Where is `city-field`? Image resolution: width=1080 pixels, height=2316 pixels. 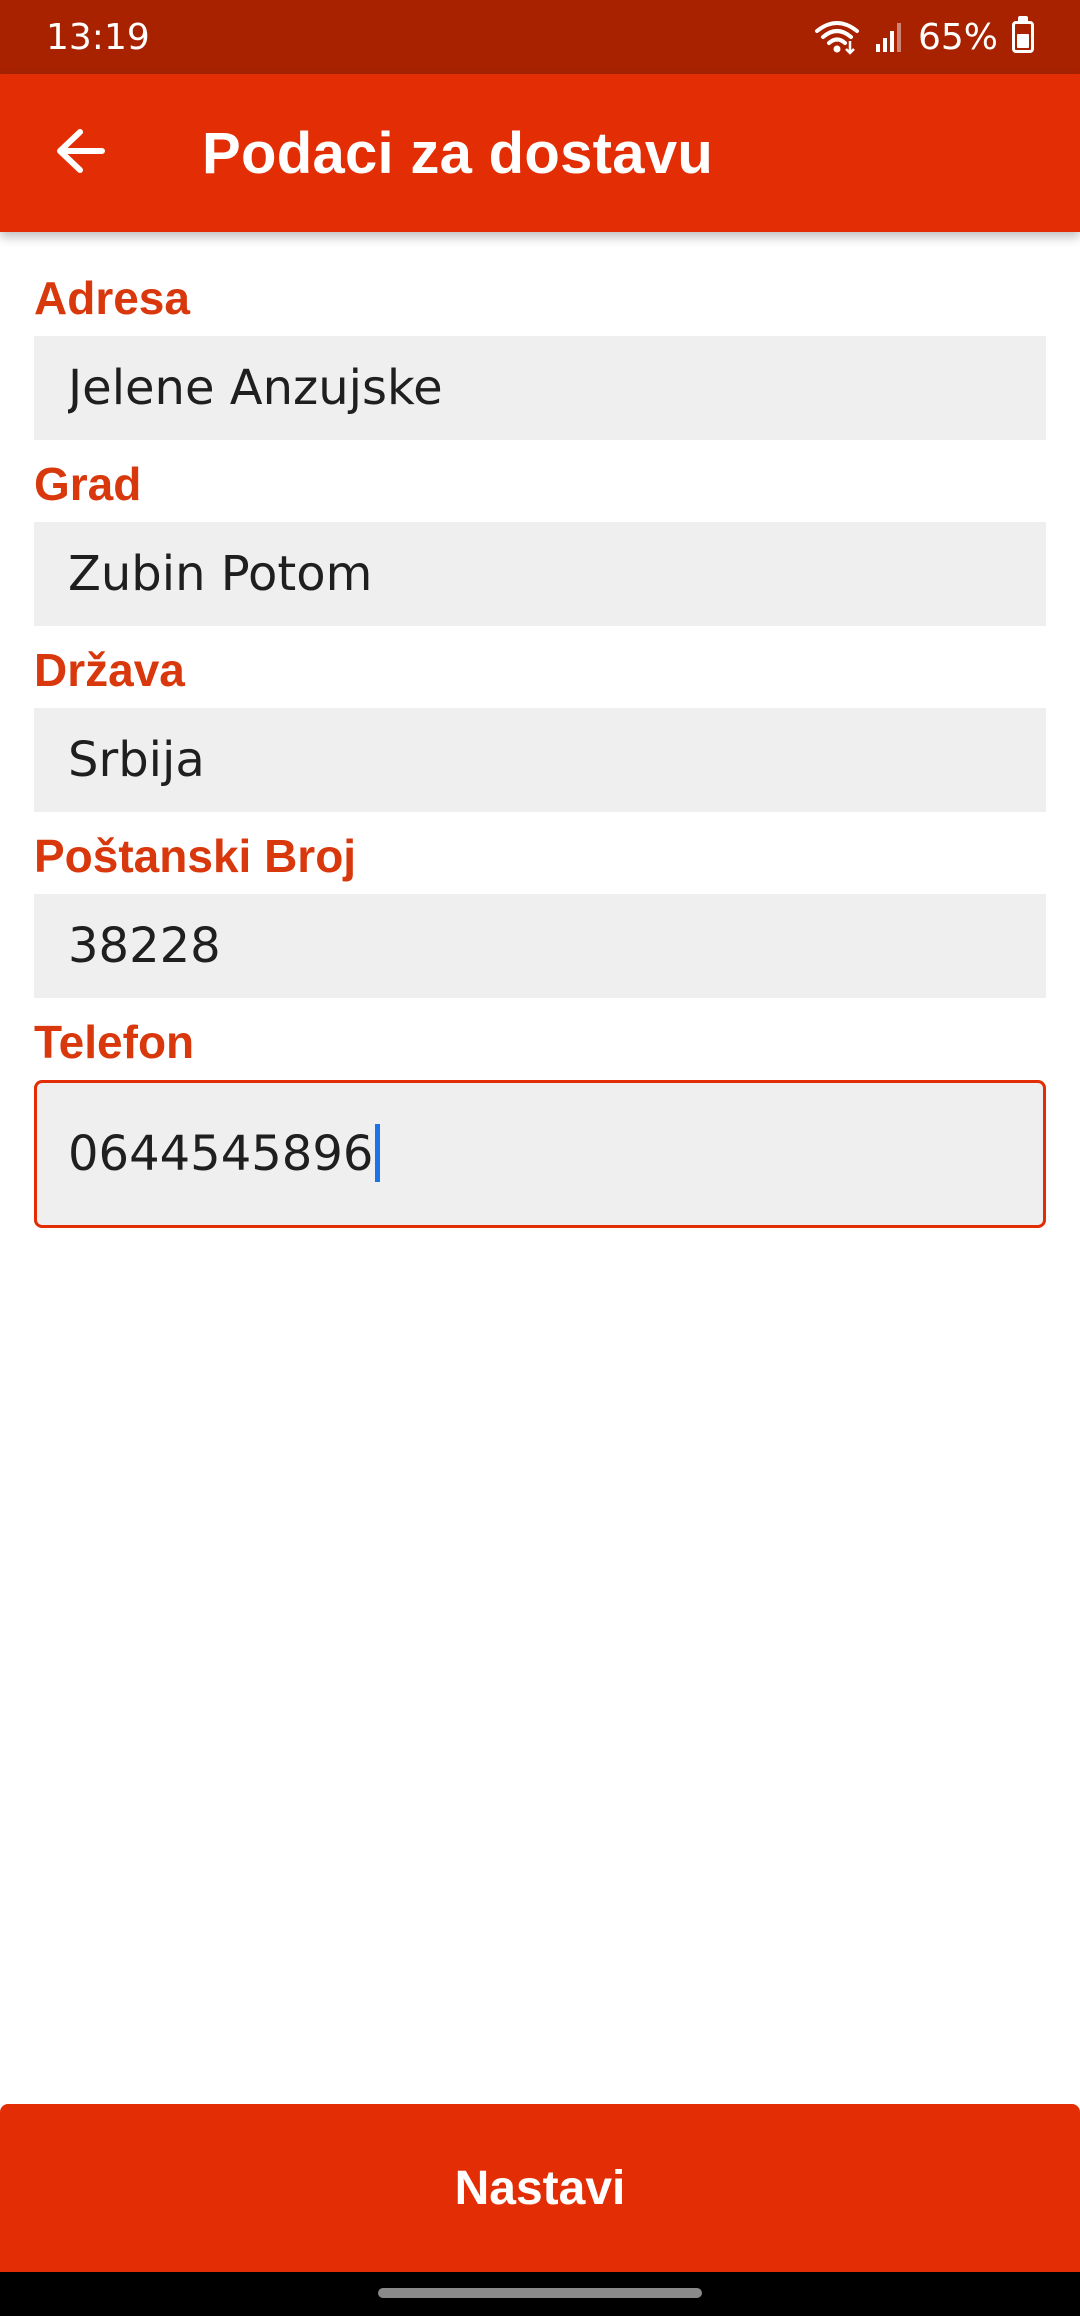 city-field is located at coordinates (540, 574).